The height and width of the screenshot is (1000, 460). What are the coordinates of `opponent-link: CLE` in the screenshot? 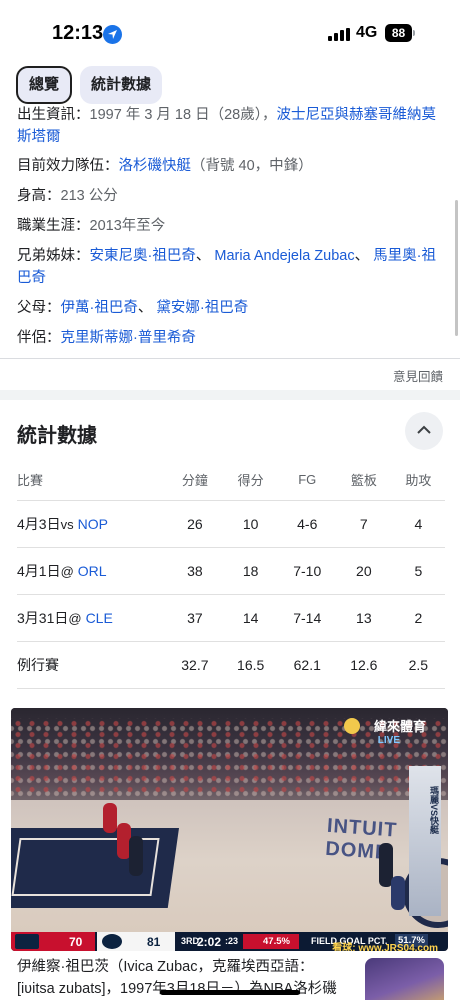 It's located at (99, 618).